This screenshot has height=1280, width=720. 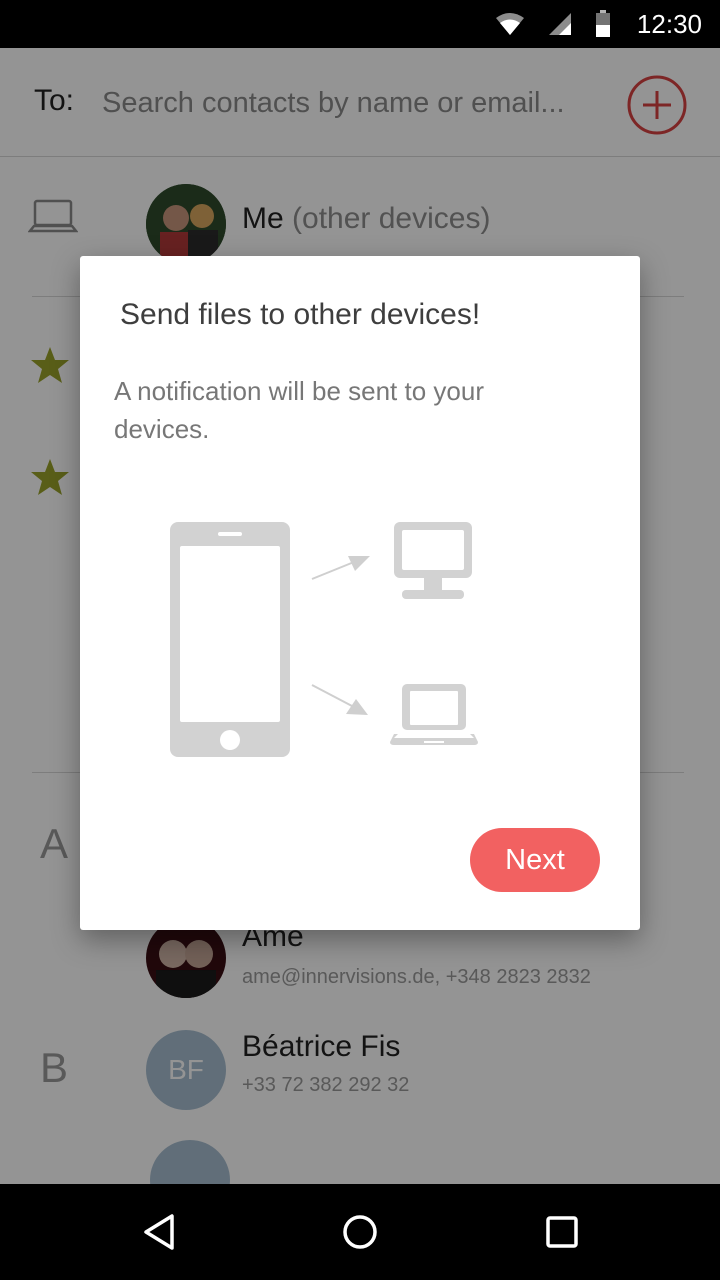 I want to click on status-bar: 12:30, so click(x=360, y=24).